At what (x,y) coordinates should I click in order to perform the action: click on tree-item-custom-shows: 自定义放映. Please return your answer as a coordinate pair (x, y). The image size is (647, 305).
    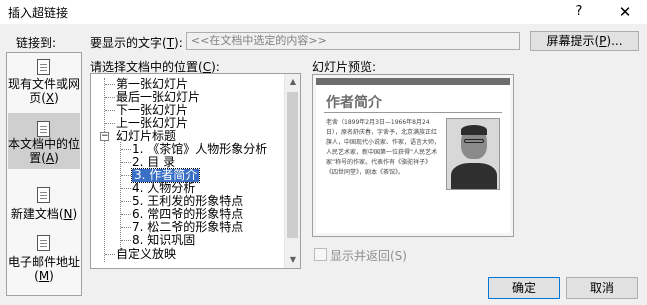
    Looking at the image, I should click on (146, 254).